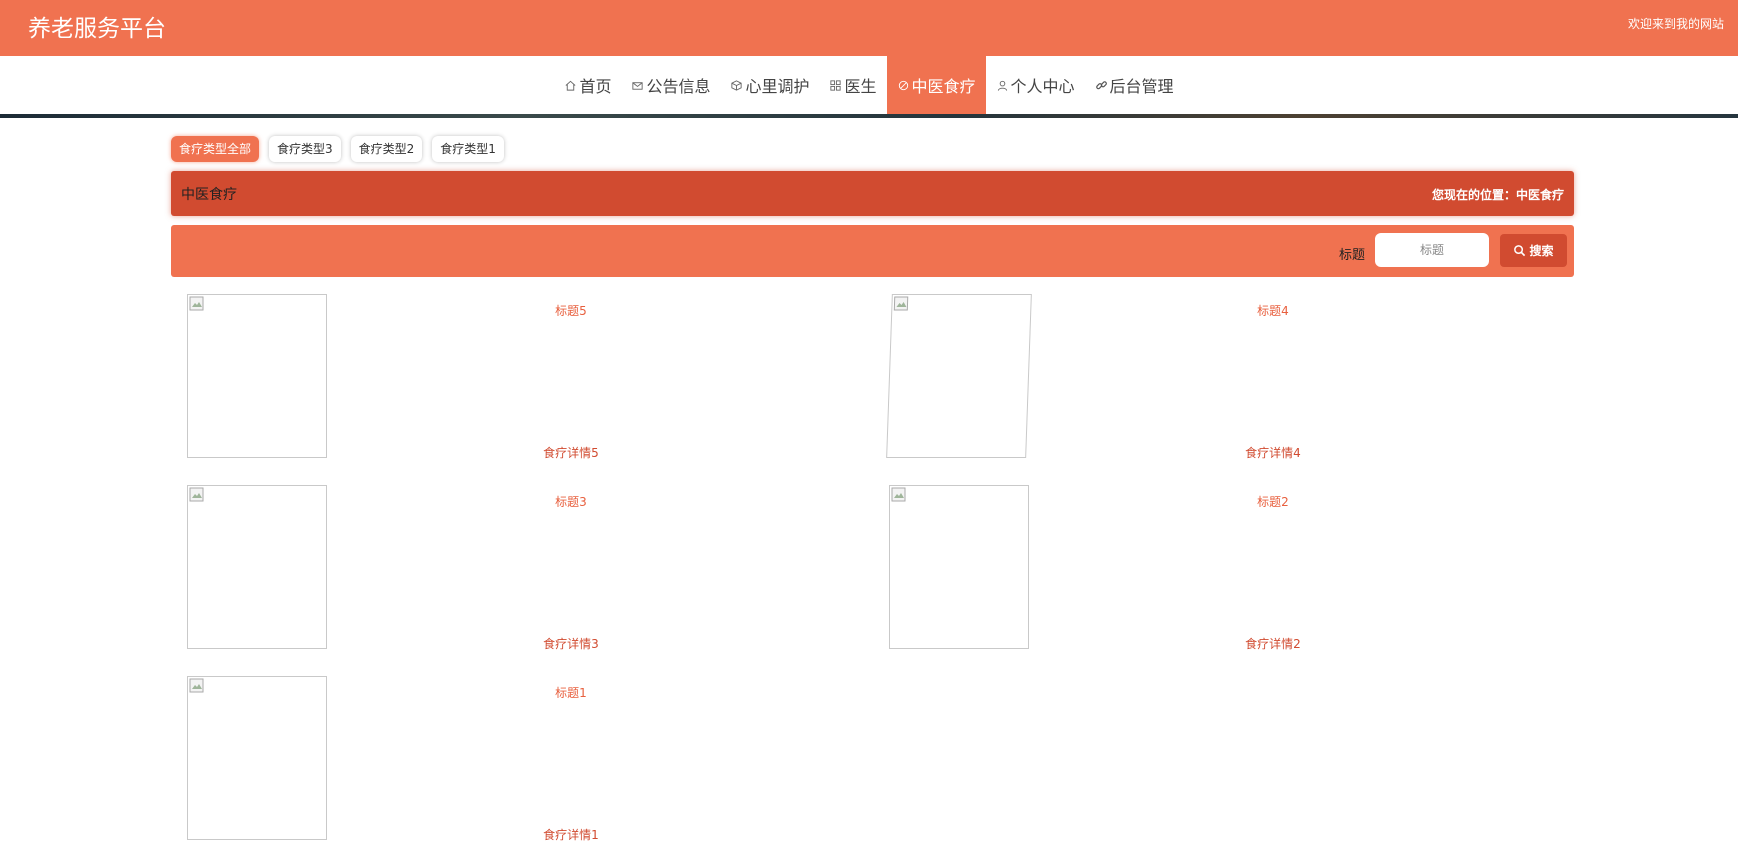 Image resolution: width=1738 pixels, height=844 pixels. I want to click on nav-item-label: 医生, so click(860, 86).